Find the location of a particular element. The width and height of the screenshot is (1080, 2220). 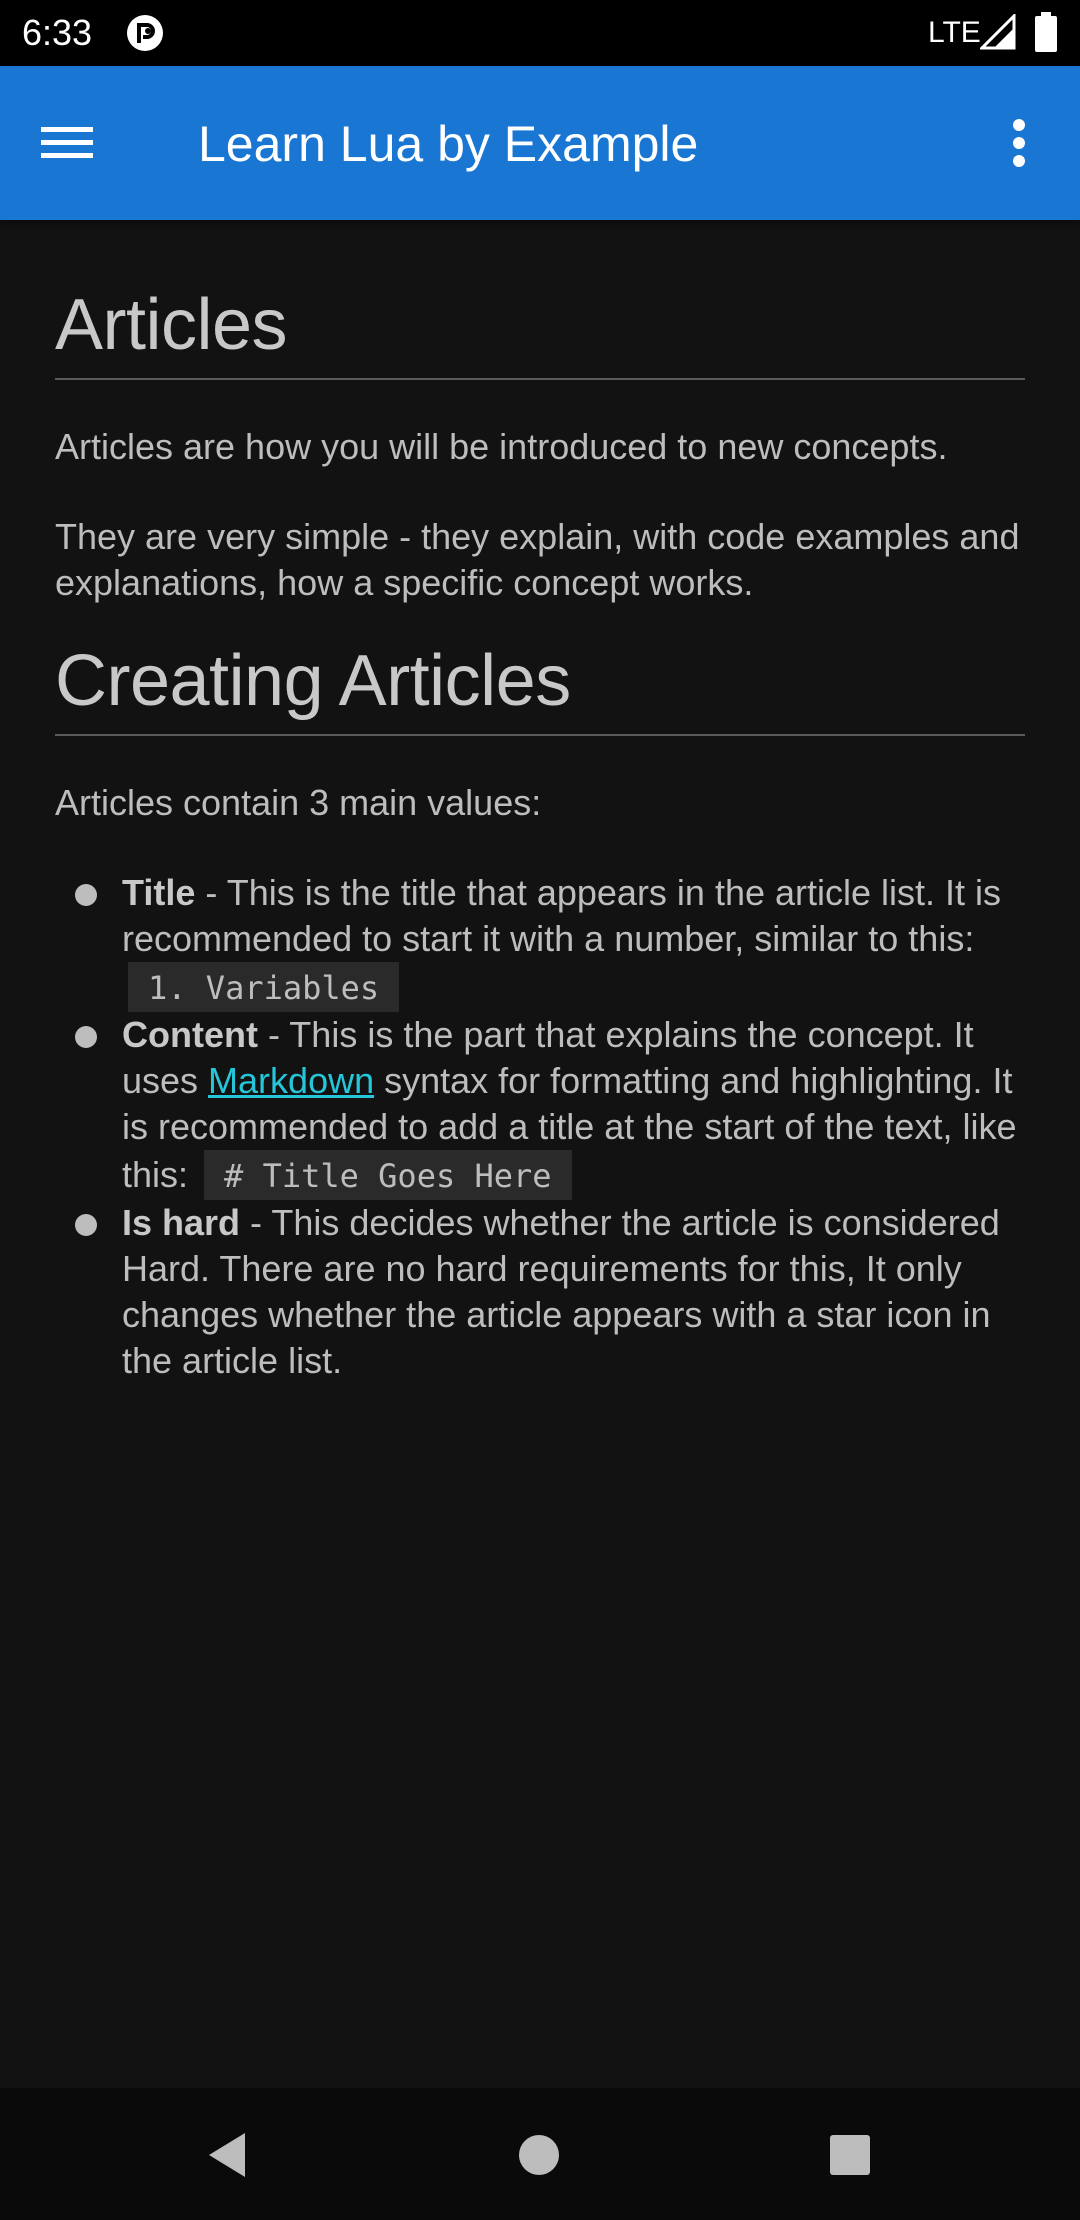

app-title: Learn Lua by Example is located at coordinates (448, 144).